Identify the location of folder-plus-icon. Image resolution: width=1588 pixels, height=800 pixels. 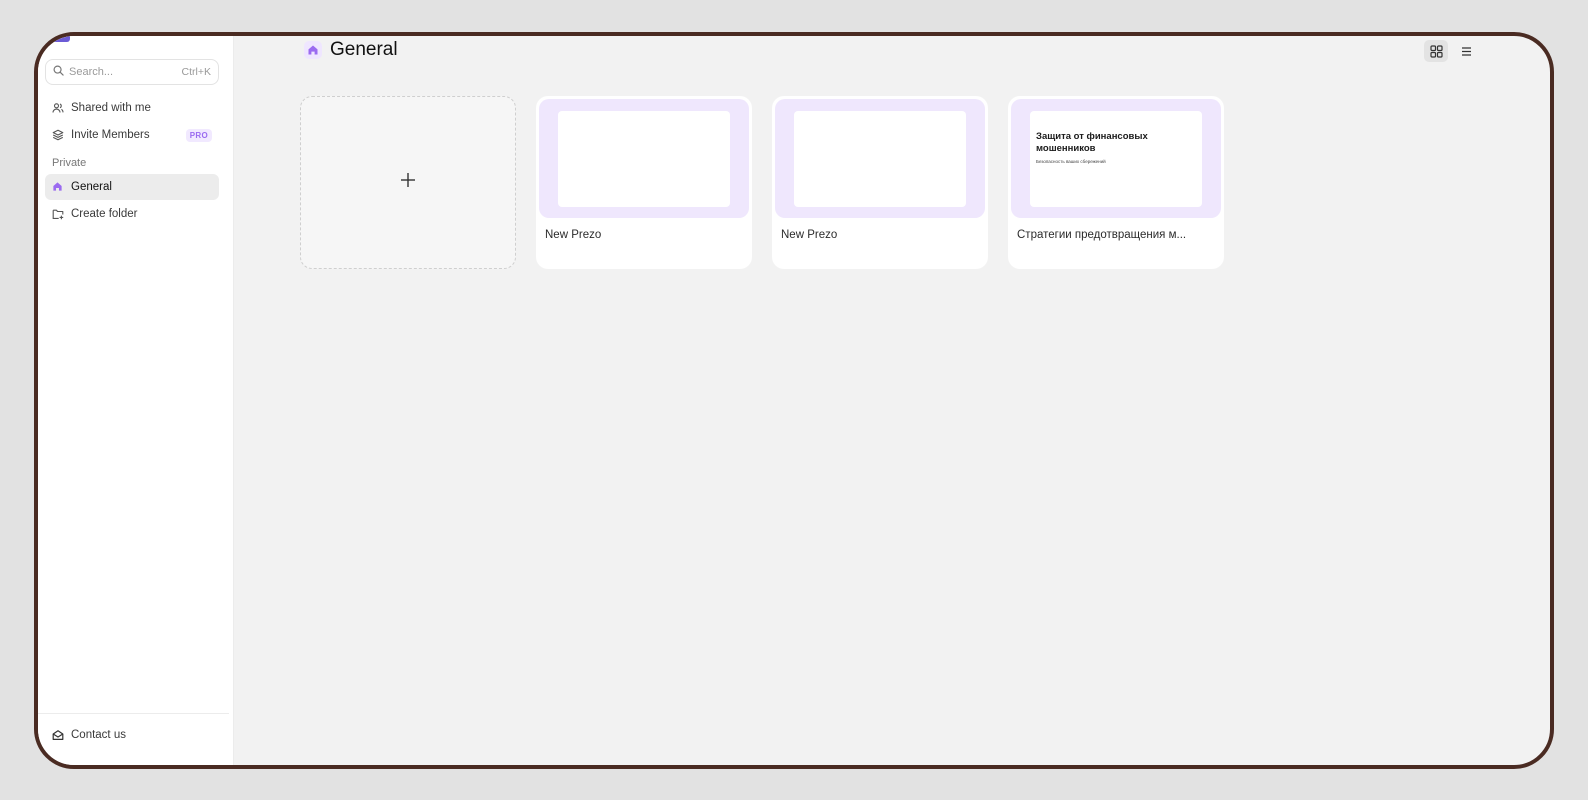
(58, 214).